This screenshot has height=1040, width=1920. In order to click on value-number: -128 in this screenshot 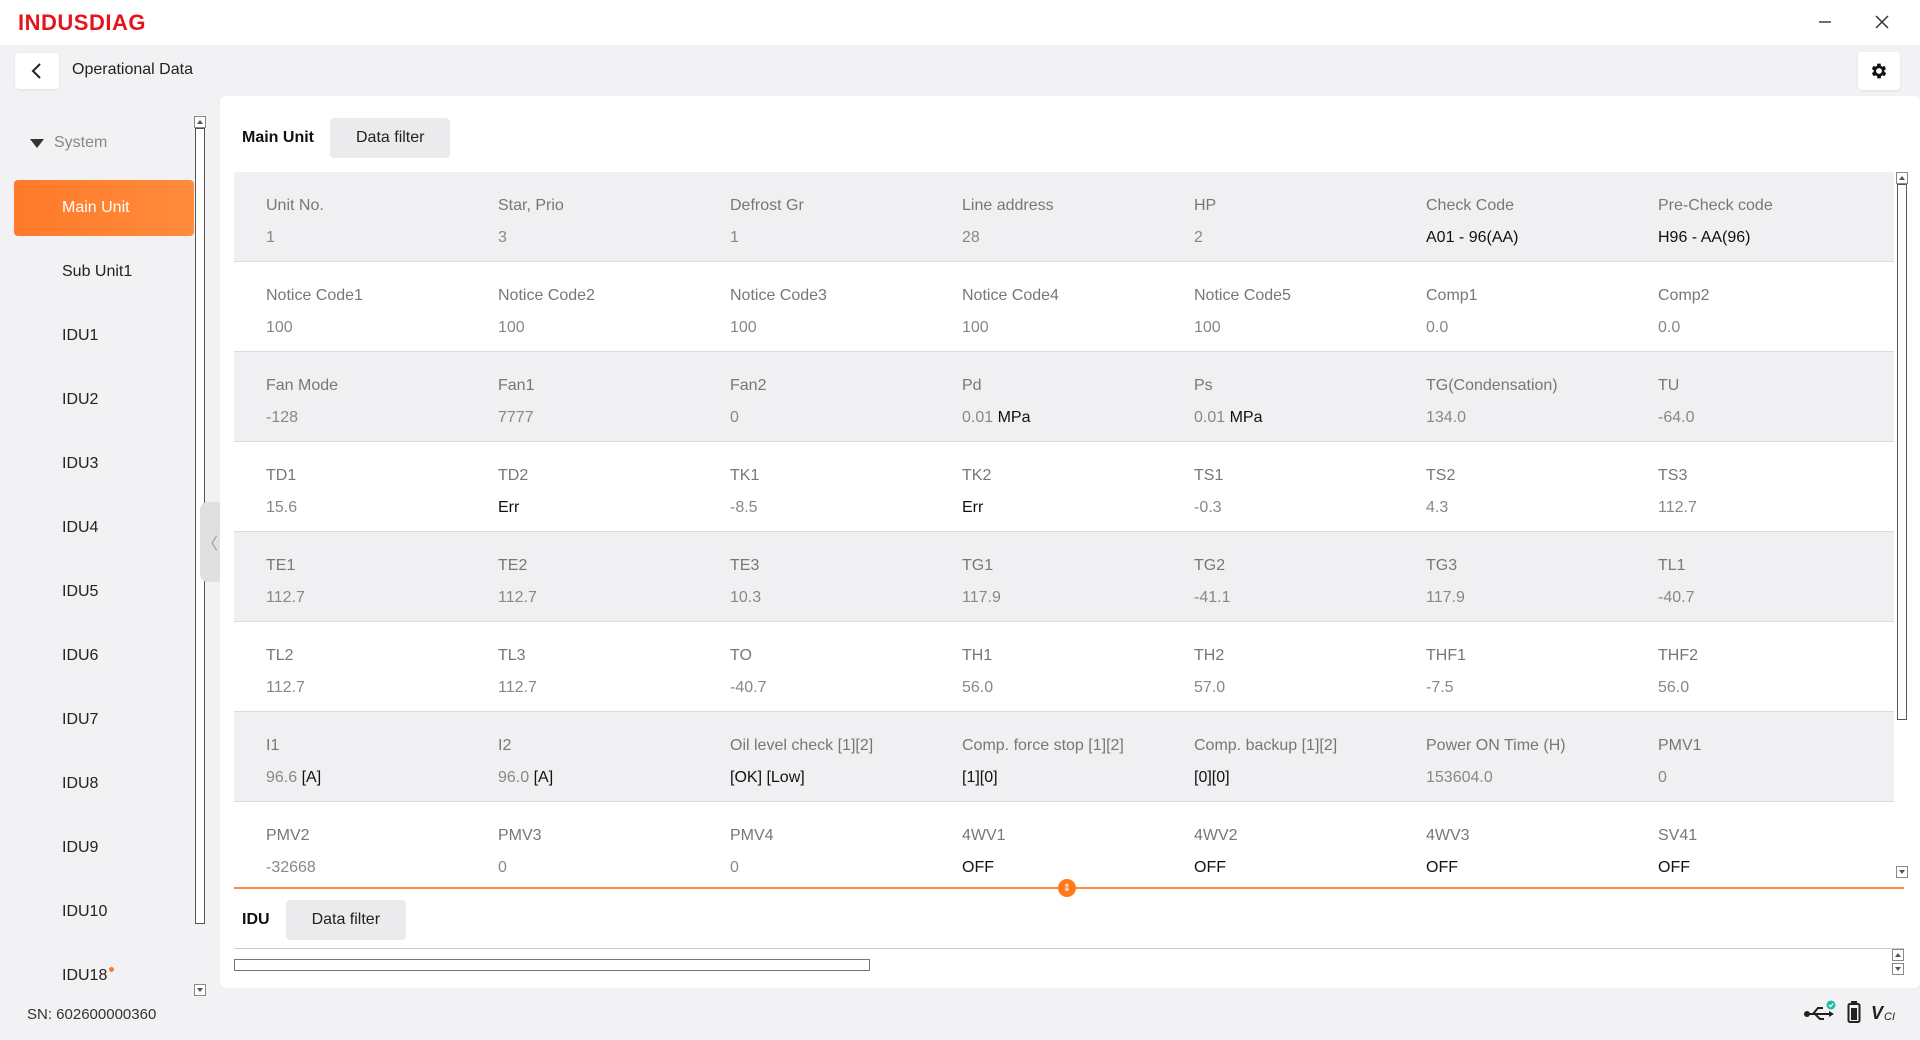, I will do `click(282, 417)`.